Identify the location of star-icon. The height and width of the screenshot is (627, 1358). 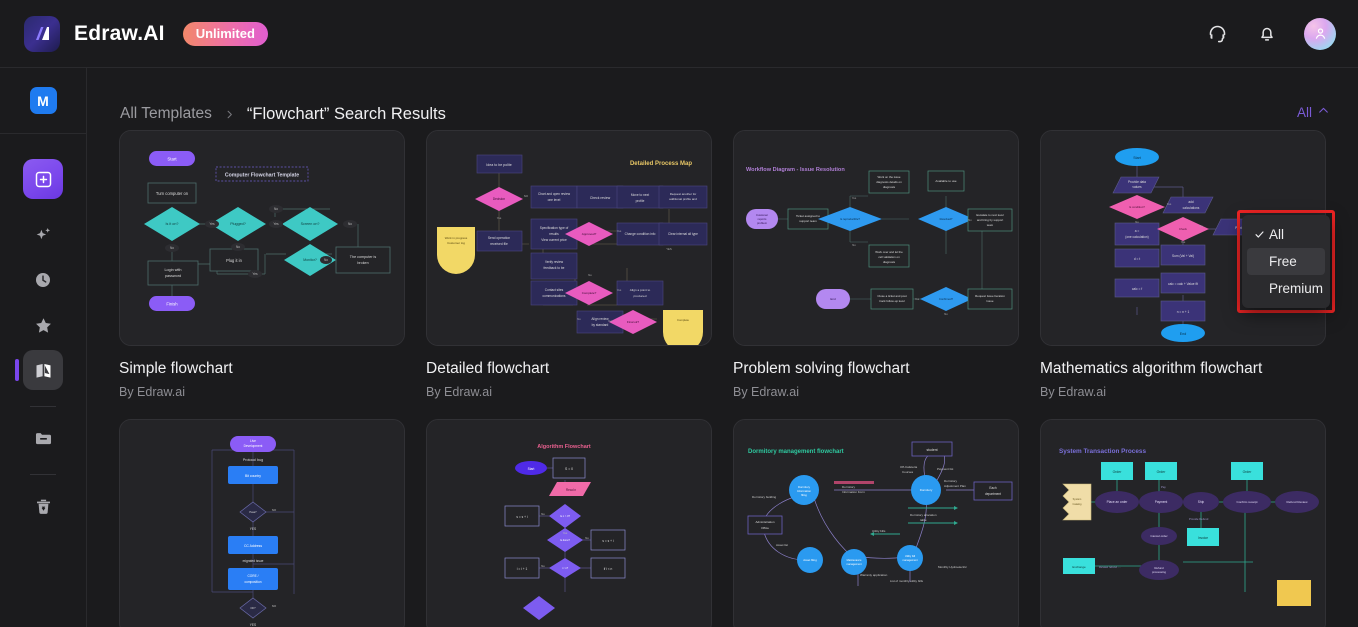
(43, 325).